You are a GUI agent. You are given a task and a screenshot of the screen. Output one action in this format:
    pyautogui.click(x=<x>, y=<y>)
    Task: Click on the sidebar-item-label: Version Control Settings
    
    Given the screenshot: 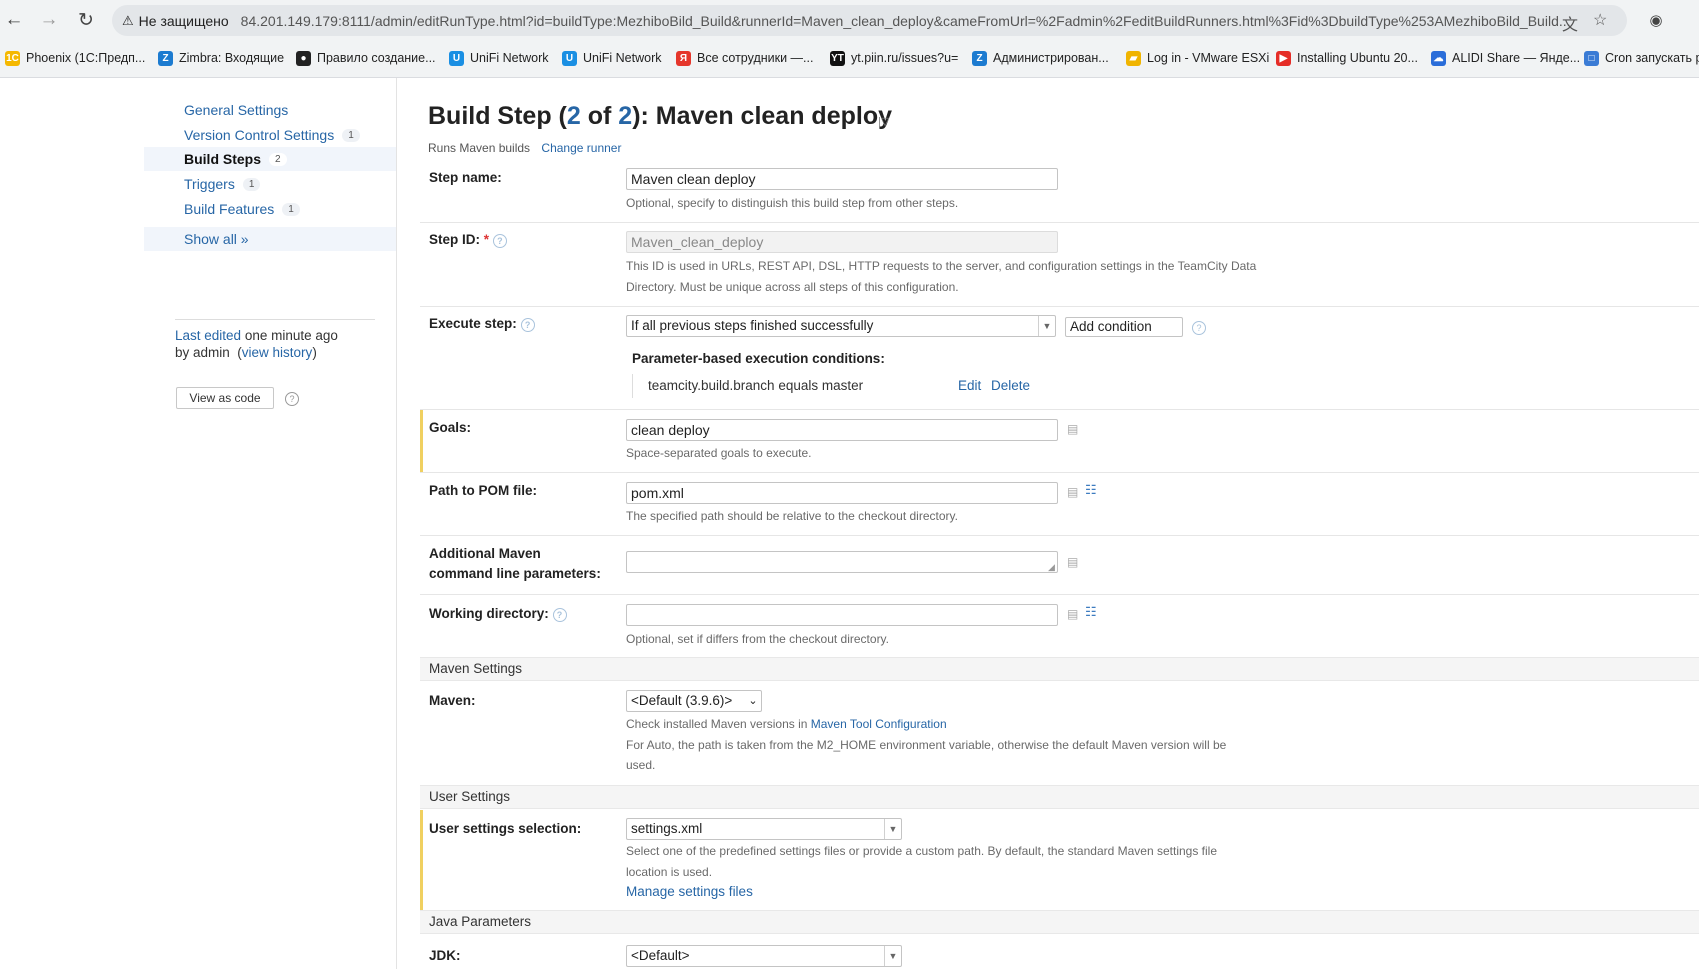 What is the action you would take?
    pyautogui.click(x=259, y=135)
    